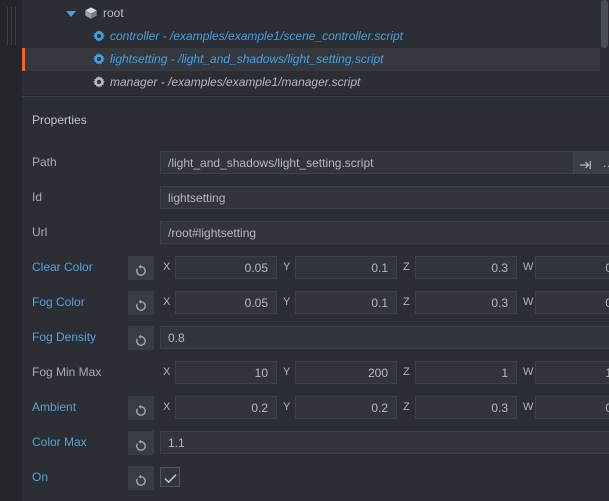 The height and width of the screenshot is (501, 609). I want to click on property-row-fog-min-max: Fog Min Max X Y Z W, so click(315, 373).